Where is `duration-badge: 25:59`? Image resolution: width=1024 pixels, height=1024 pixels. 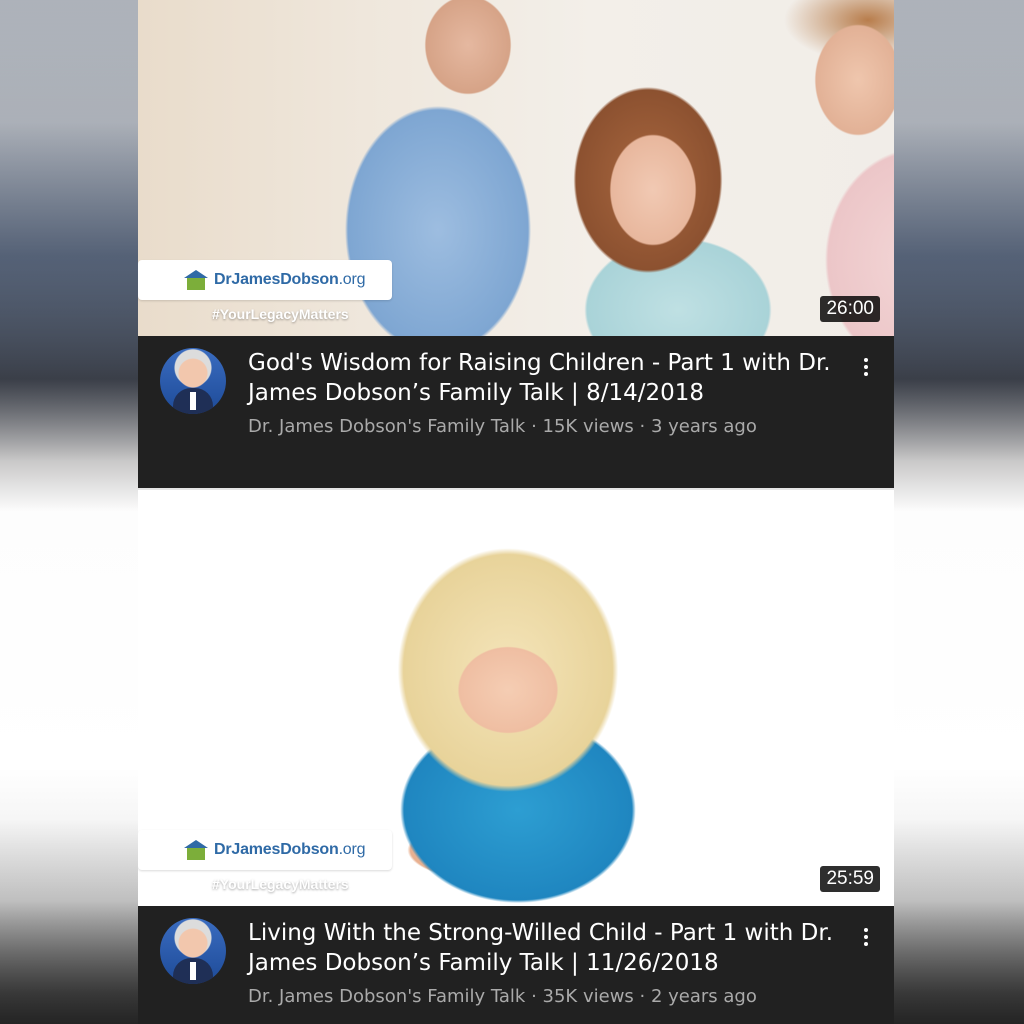 duration-badge: 25:59 is located at coordinates (850, 879).